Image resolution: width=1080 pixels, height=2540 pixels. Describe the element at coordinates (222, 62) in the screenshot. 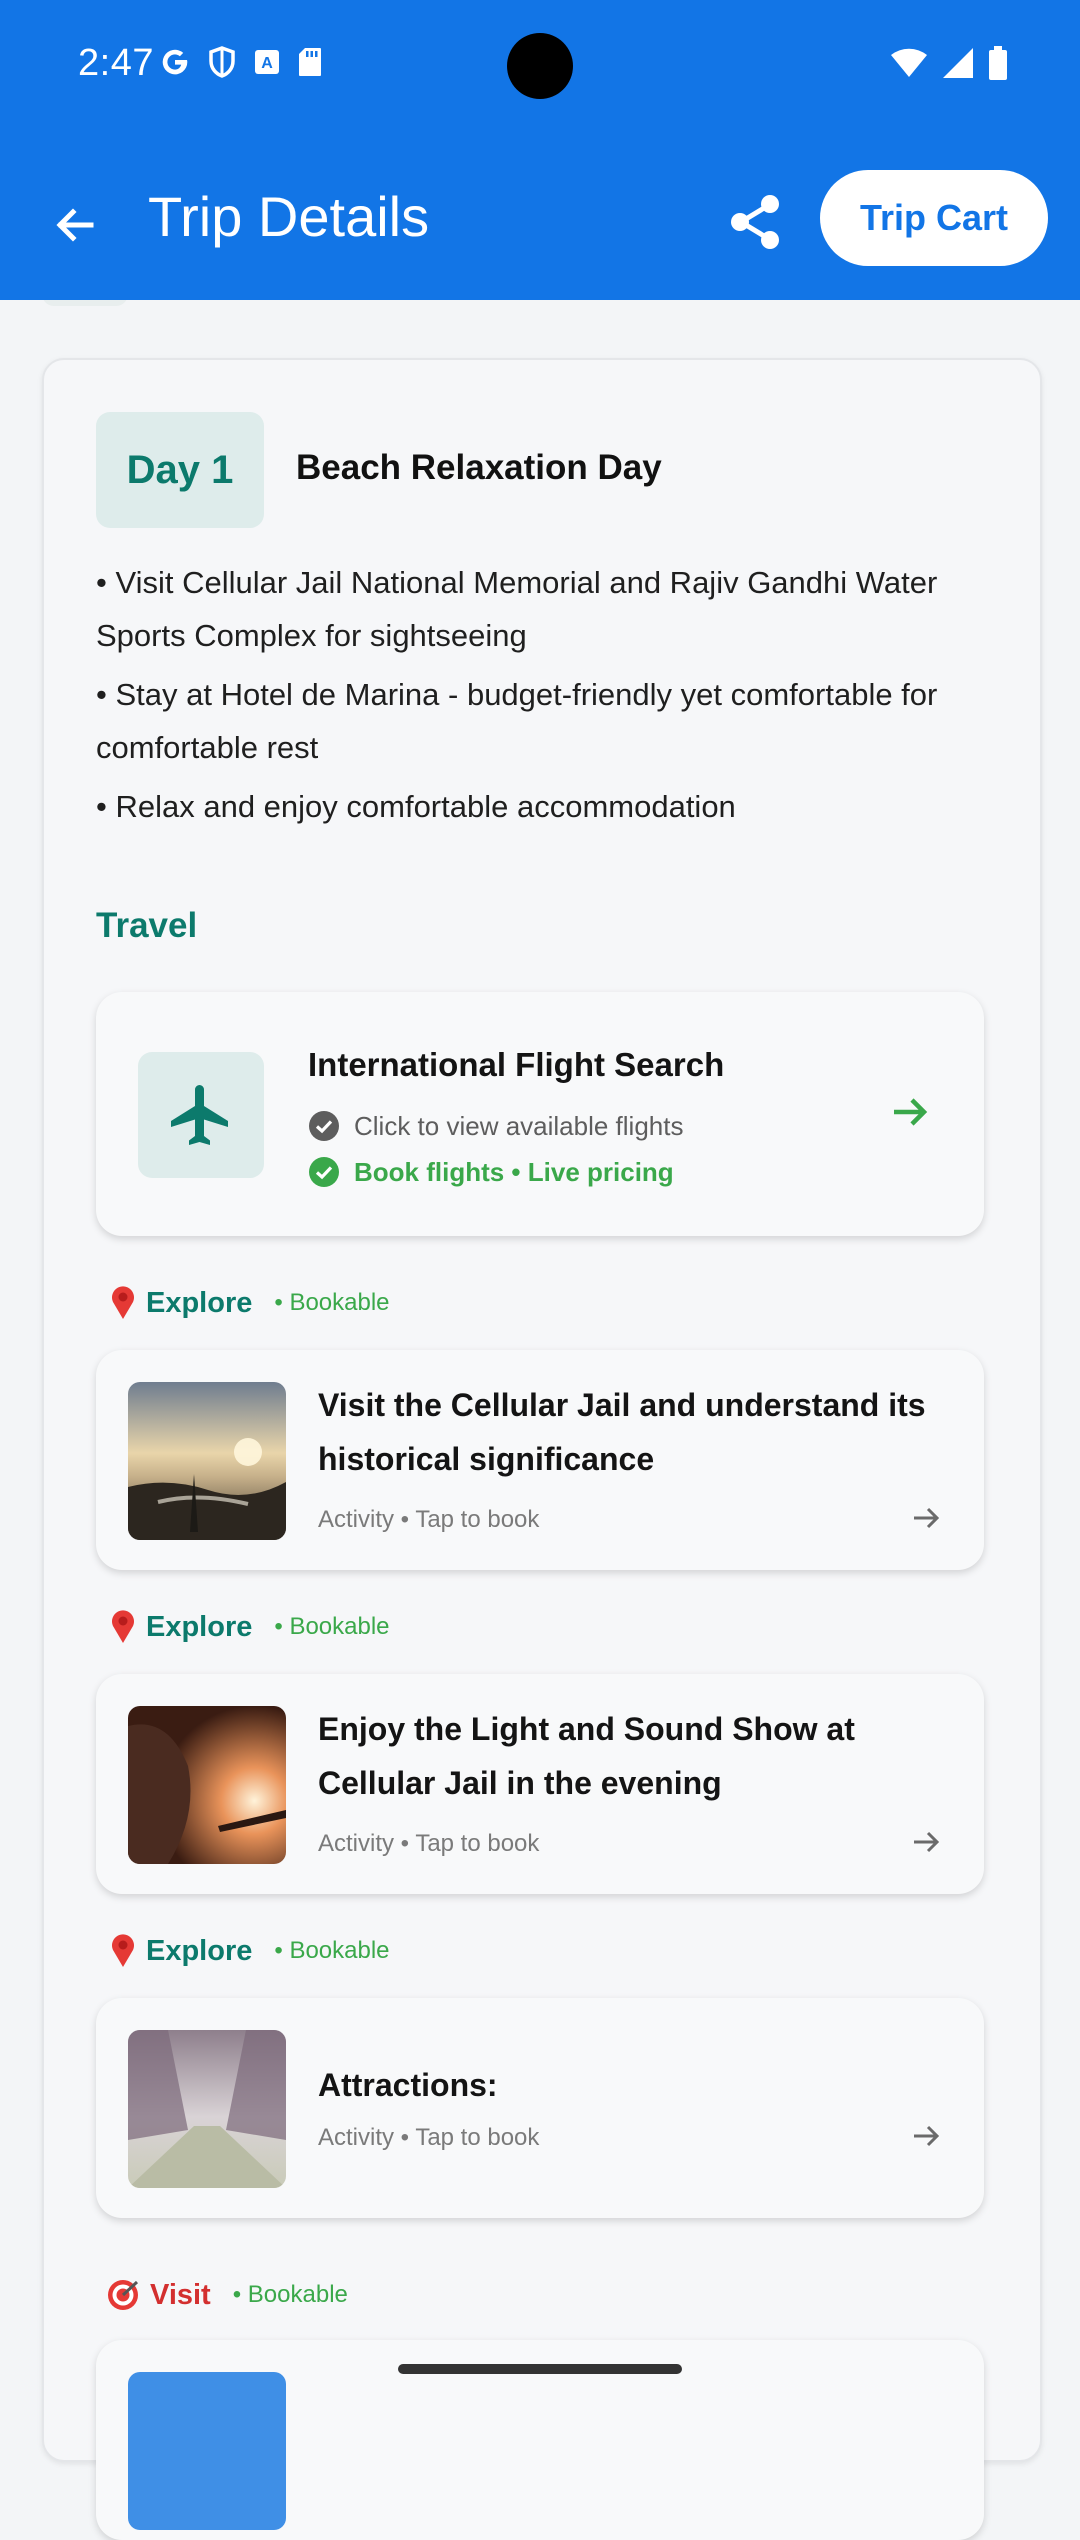

I see `shield-icon` at that location.